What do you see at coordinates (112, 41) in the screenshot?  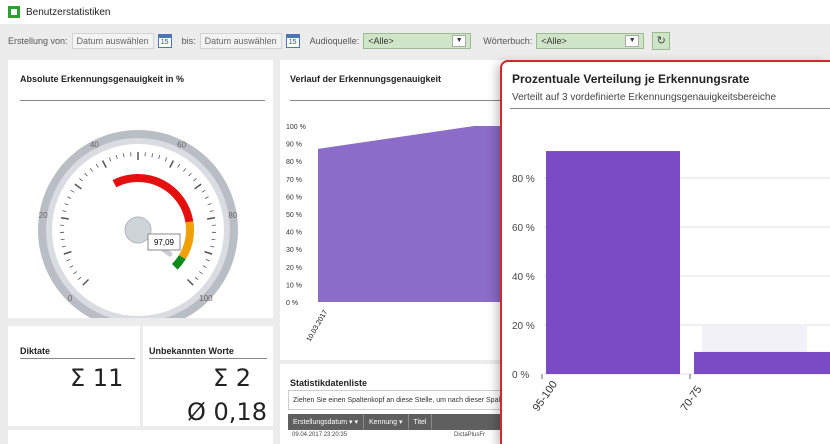 I see `from-date-input: Datum auswählen` at bounding box center [112, 41].